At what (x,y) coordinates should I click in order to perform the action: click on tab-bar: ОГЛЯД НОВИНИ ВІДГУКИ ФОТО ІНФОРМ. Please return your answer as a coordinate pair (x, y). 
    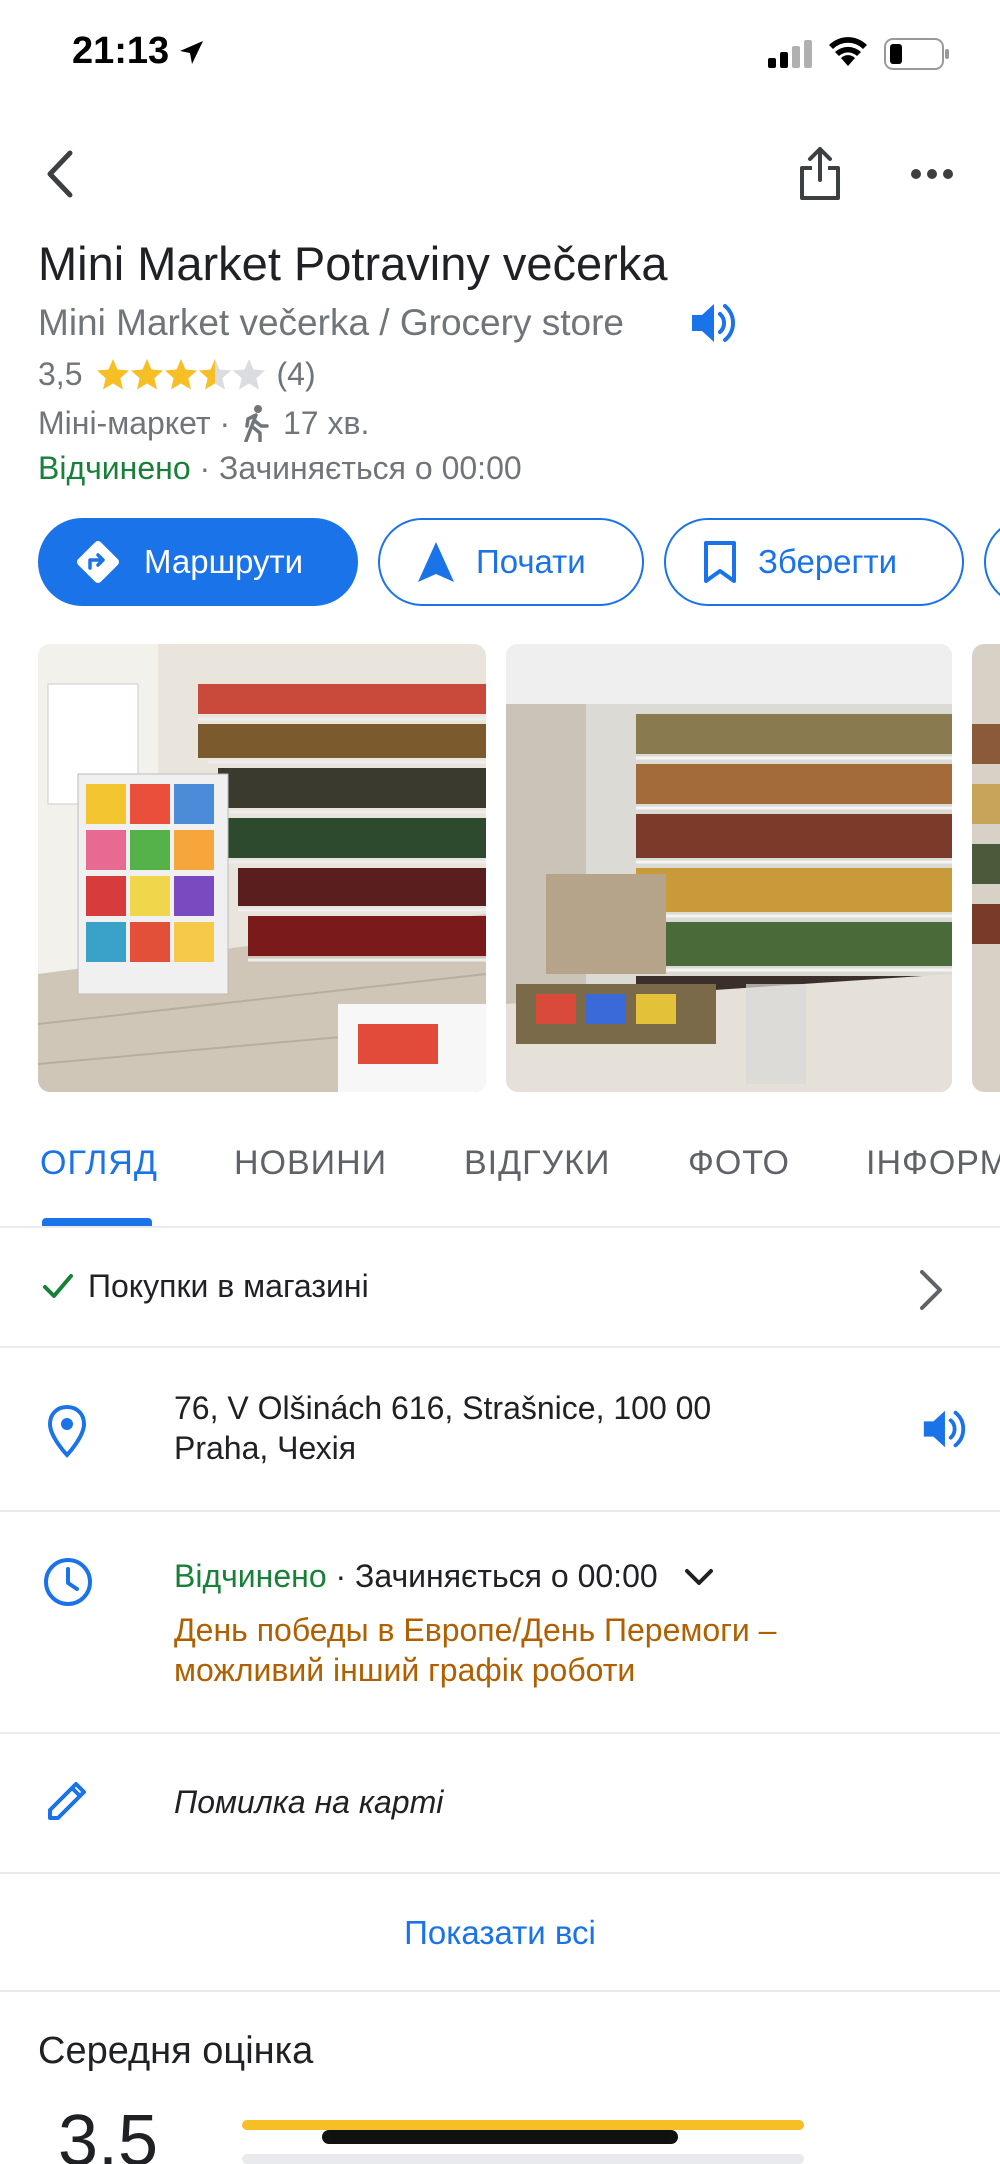
    Looking at the image, I should click on (500, 1184).